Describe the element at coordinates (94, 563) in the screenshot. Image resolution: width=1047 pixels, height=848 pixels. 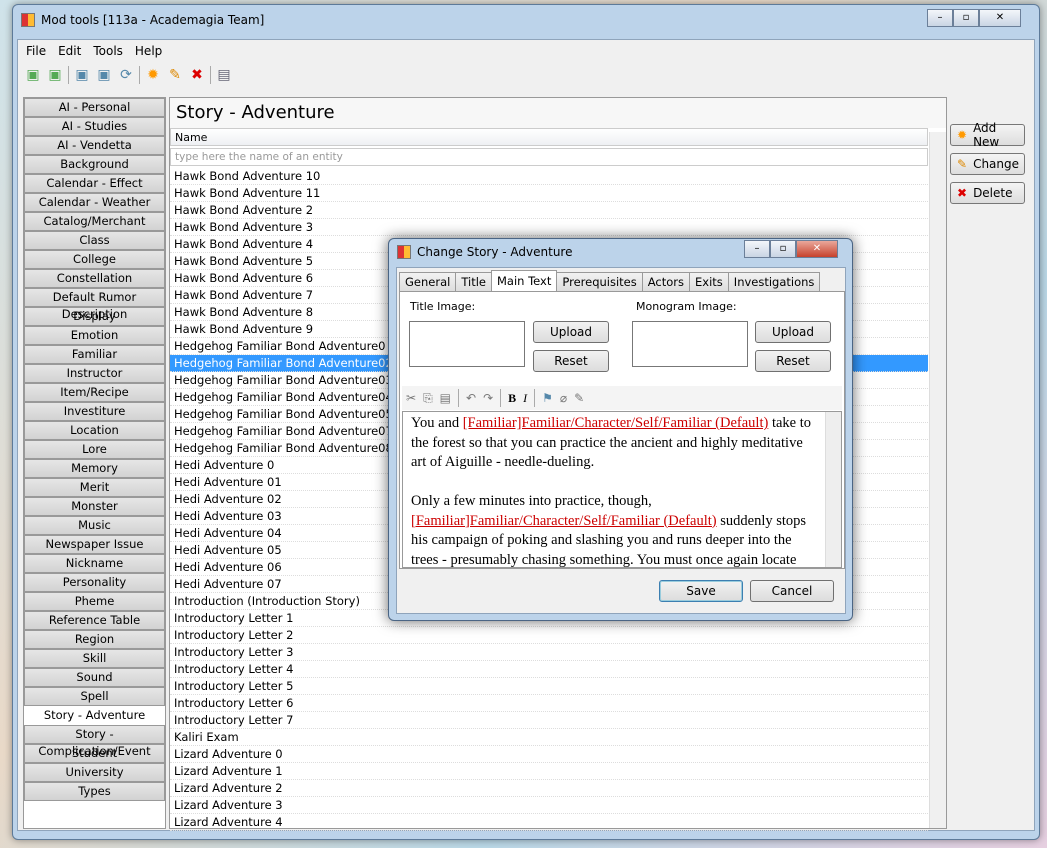
I see `sidebar-item: Nickname` at that location.